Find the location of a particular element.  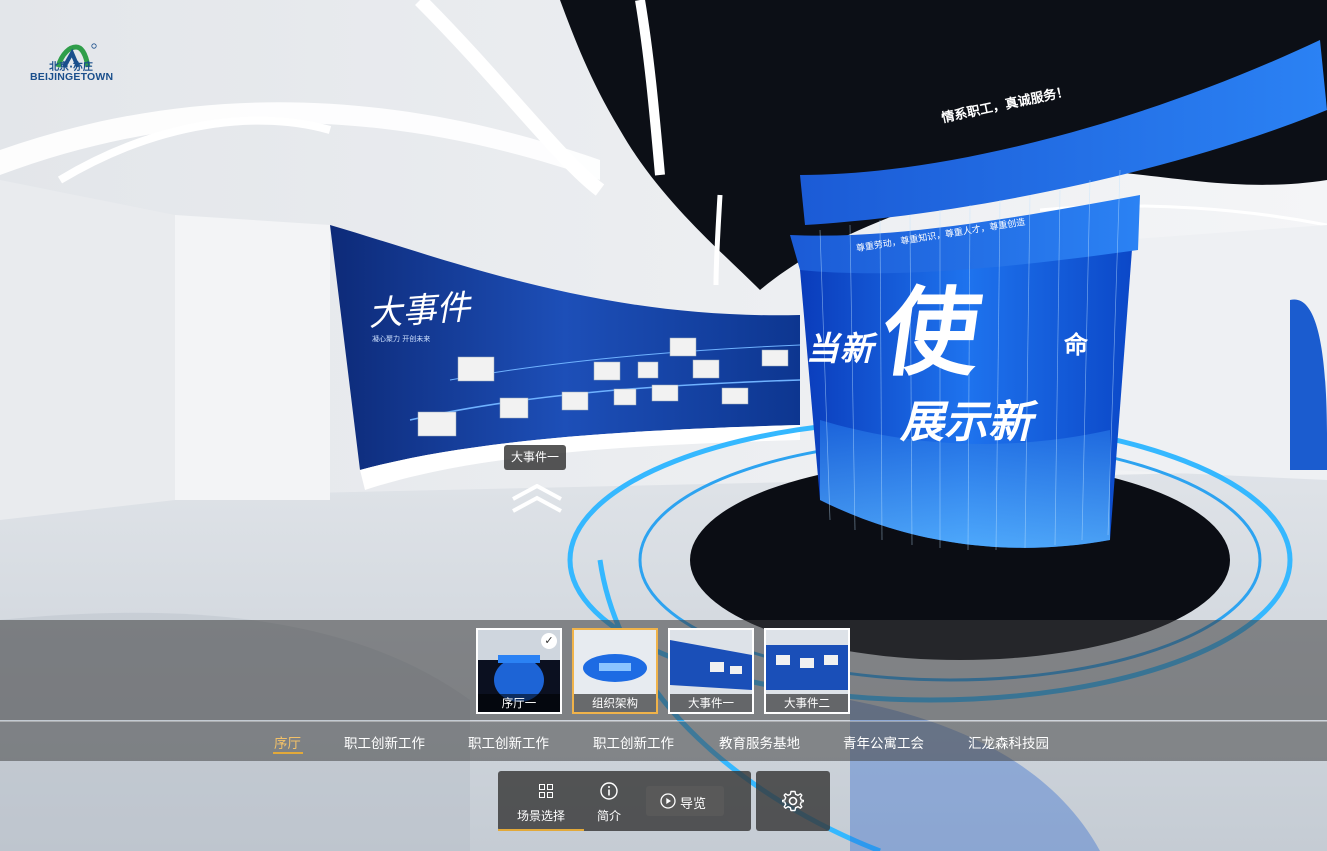

scene-select-button: 场景选择 is located at coordinates (541, 801).